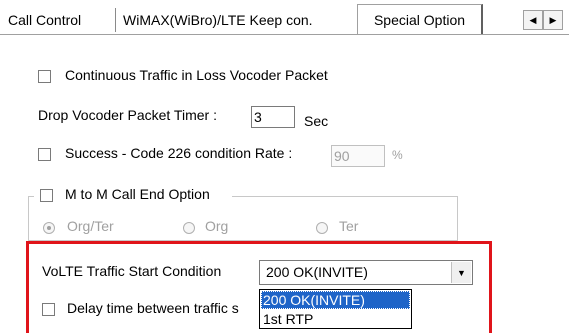  I want to click on tab-wimax-lte-keep-con: WiMAX(WiBro)/LTE Keep con., so click(218, 20).